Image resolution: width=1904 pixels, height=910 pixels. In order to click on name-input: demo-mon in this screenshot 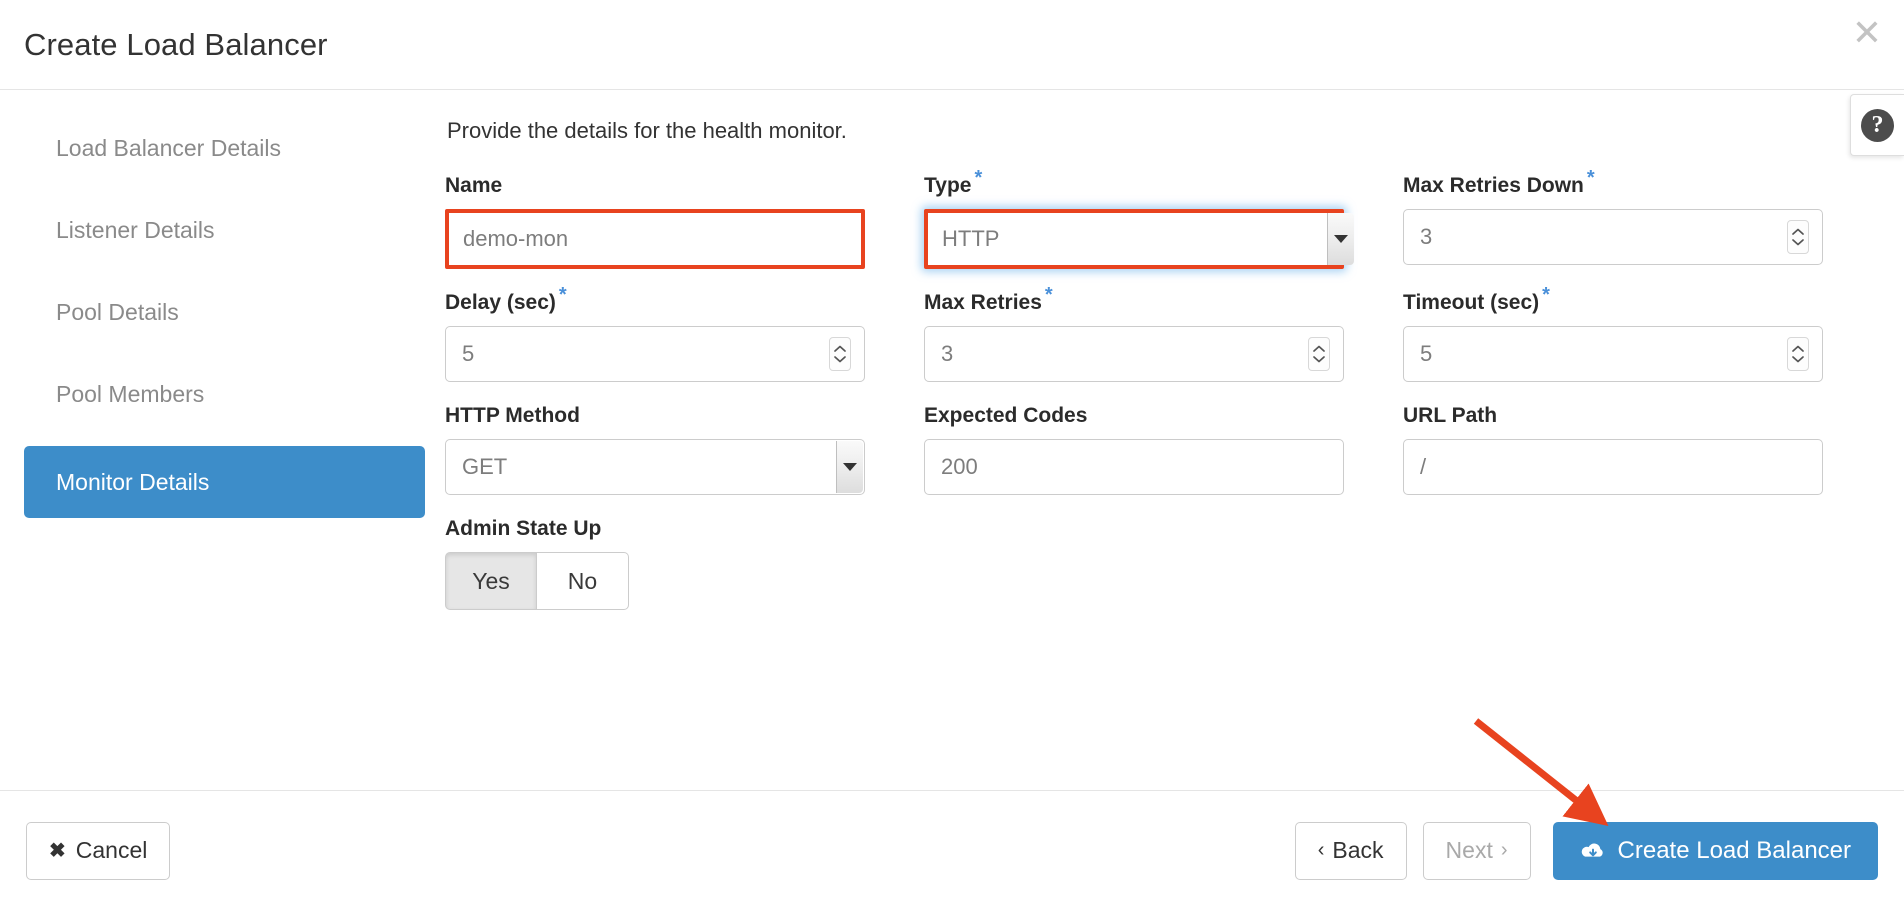, I will do `click(655, 239)`.